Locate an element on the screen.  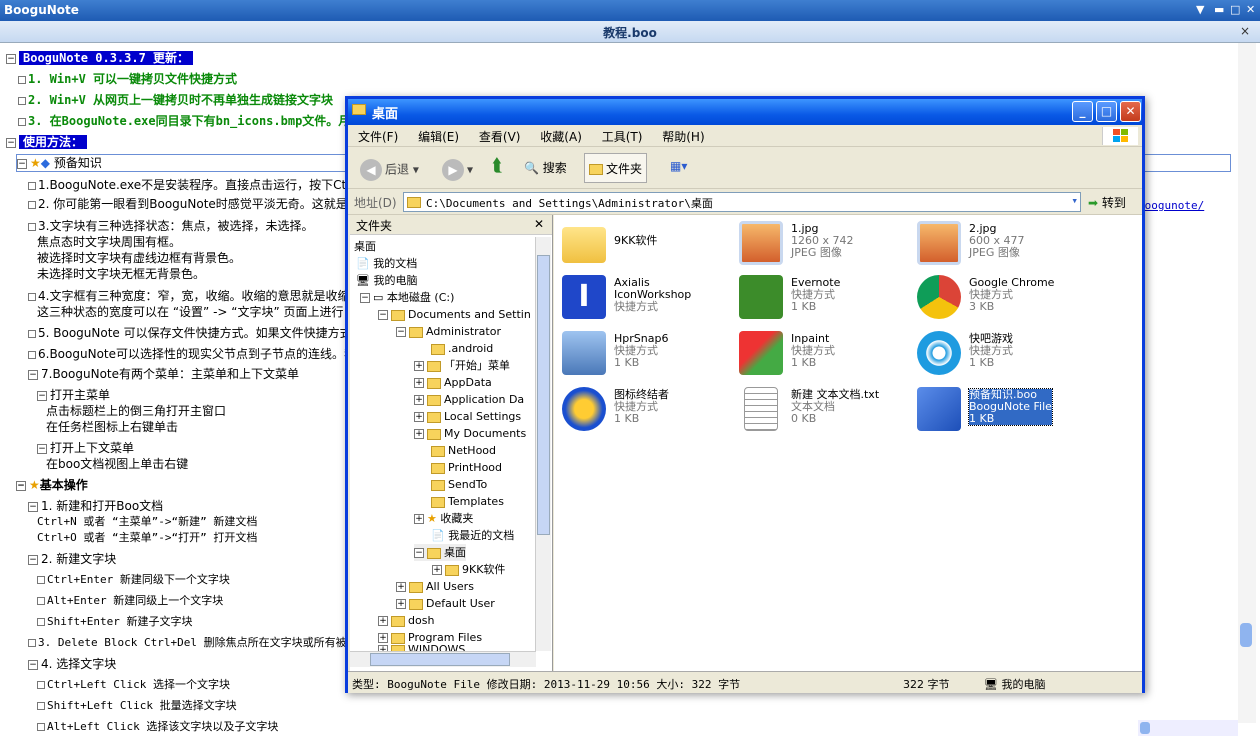
folders-button: 文件夹 is located at coordinates (616, 168).